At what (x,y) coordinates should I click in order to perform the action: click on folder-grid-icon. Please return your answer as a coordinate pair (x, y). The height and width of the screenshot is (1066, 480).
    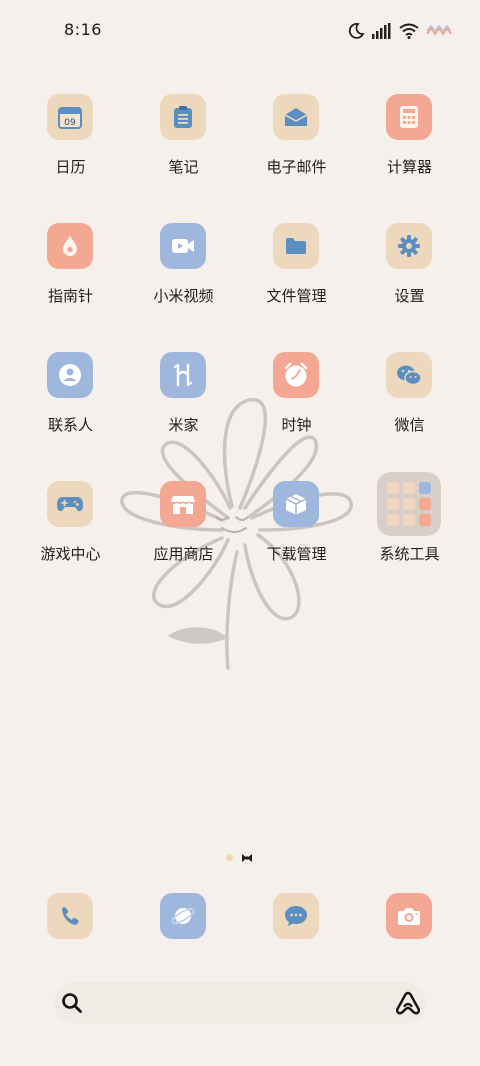
    Looking at the image, I should click on (409, 504).